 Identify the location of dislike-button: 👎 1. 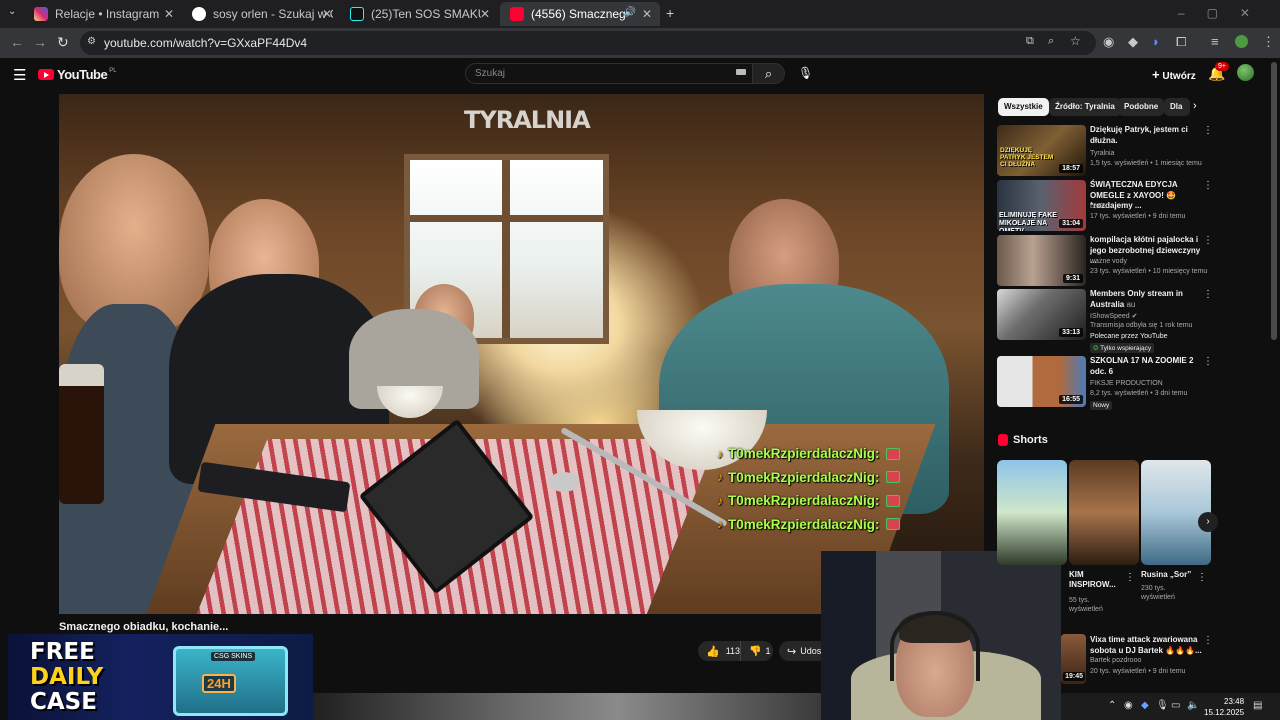
(756, 651).